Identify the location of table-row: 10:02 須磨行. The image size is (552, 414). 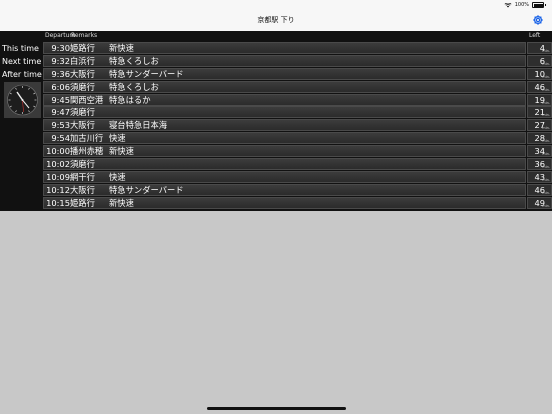
(284, 164).